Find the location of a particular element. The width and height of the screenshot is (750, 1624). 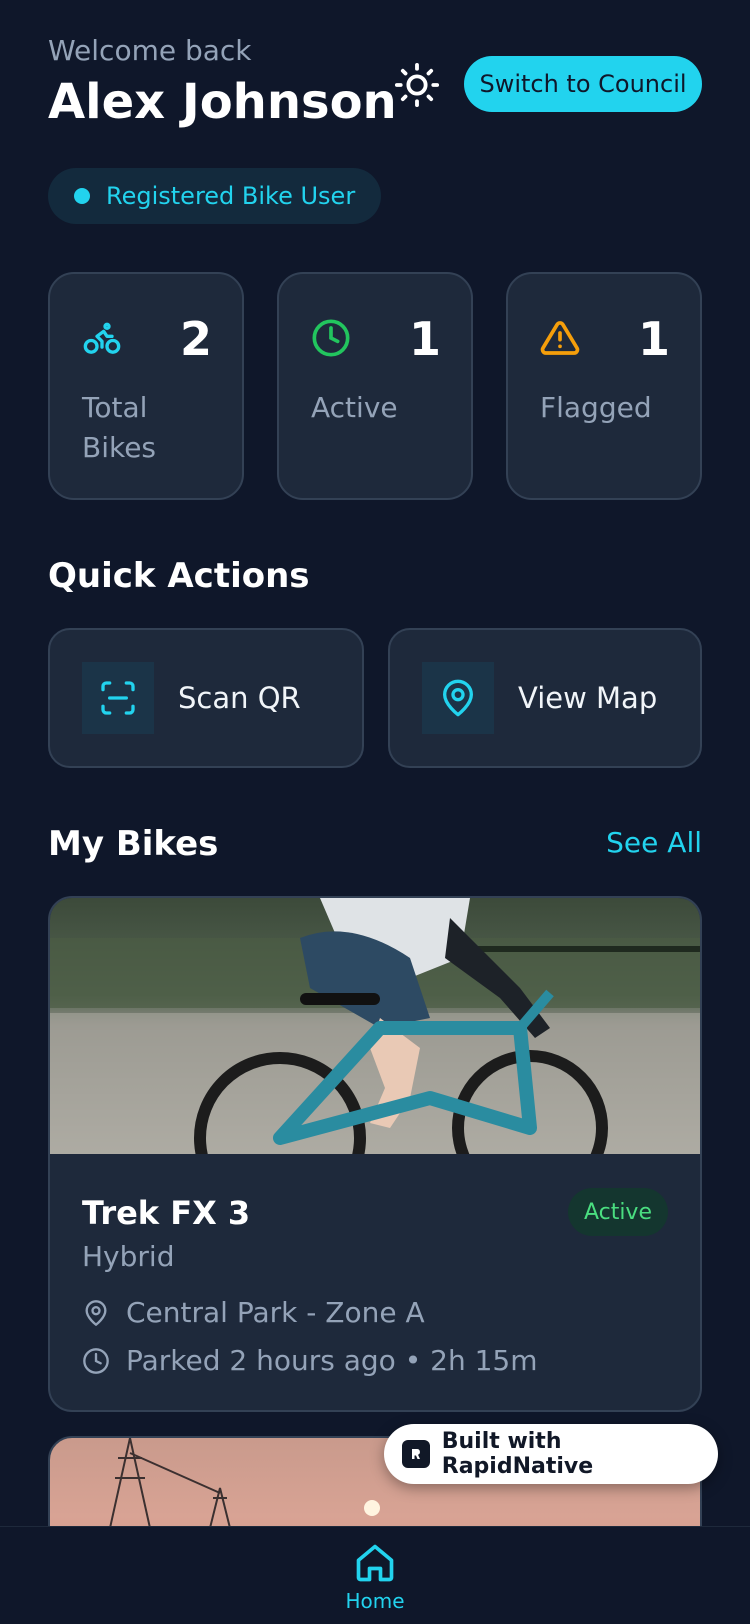

home-icon is located at coordinates (375, 1563).